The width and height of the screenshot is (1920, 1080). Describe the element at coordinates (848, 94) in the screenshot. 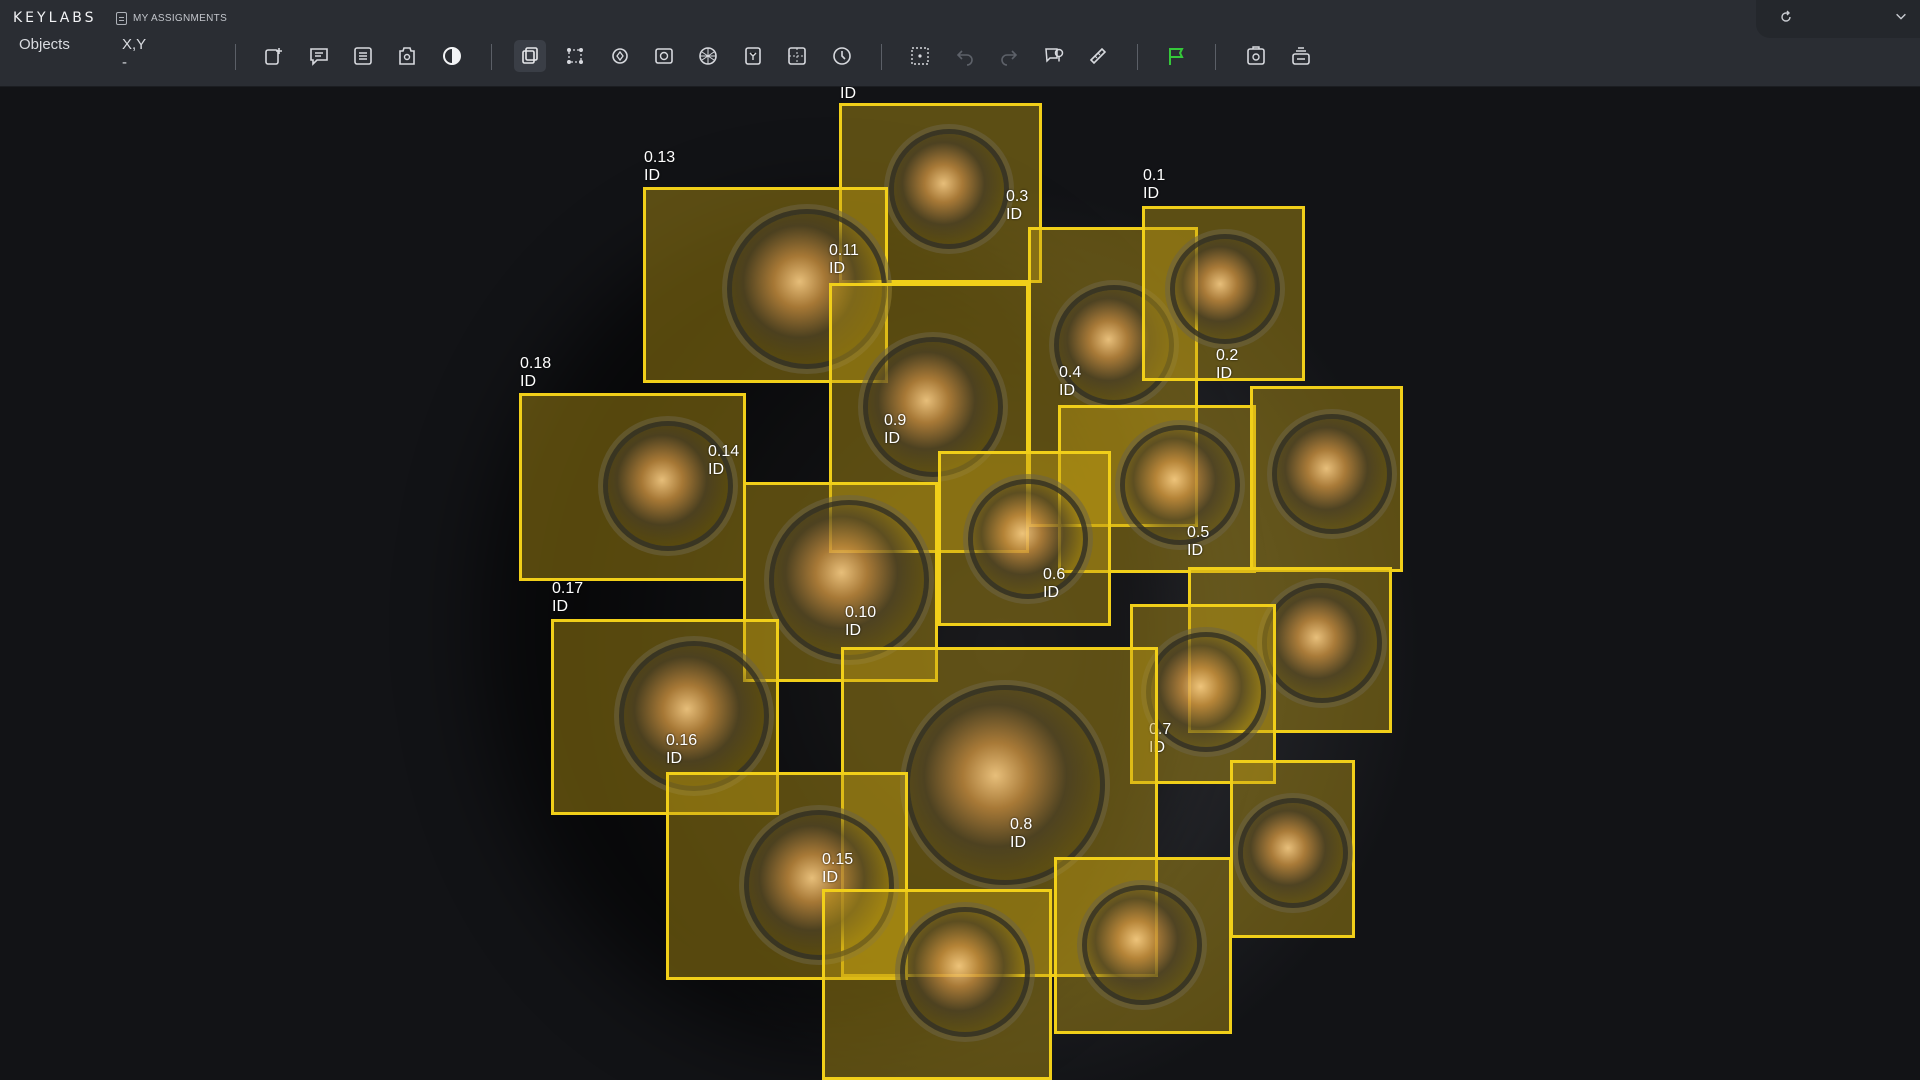

I see `annotation-label: ID` at that location.